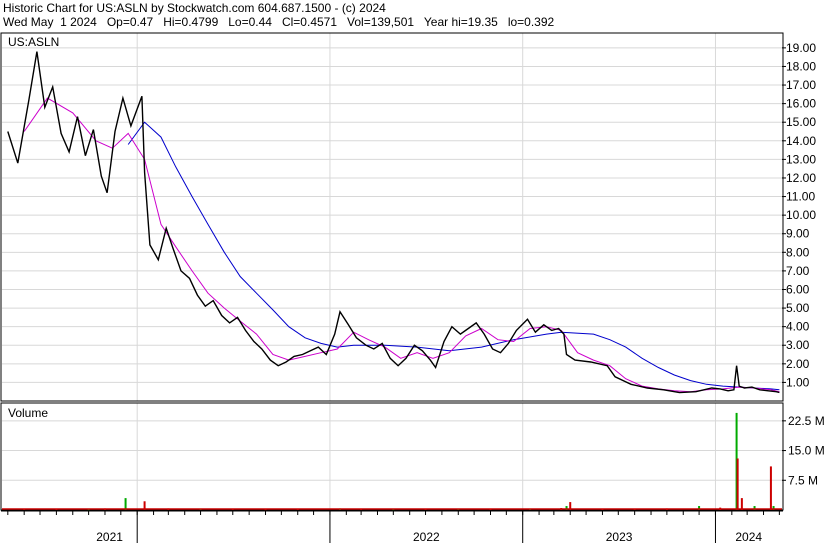 Image resolution: width=830 pixels, height=543 pixels. What do you see at coordinates (801, 141) in the screenshot?
I see `price-tick-label: 14.00` at bounding box center [801, 141].